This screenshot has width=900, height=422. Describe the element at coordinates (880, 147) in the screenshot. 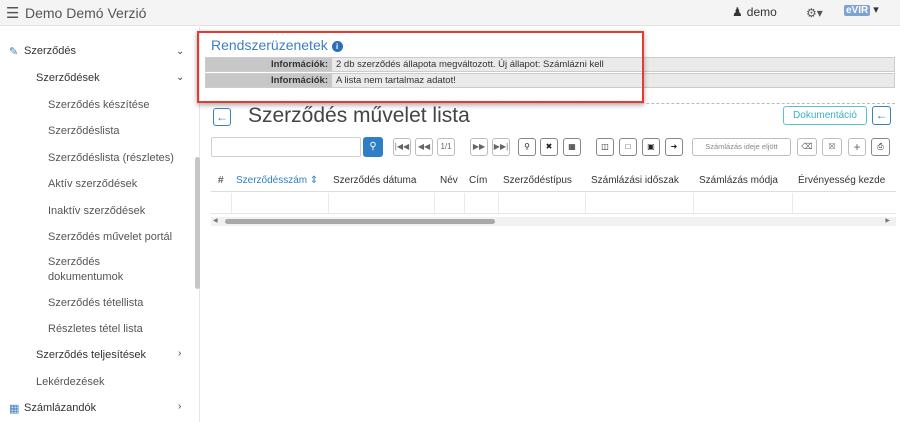

I see `print-icon: ⎙` at that location.